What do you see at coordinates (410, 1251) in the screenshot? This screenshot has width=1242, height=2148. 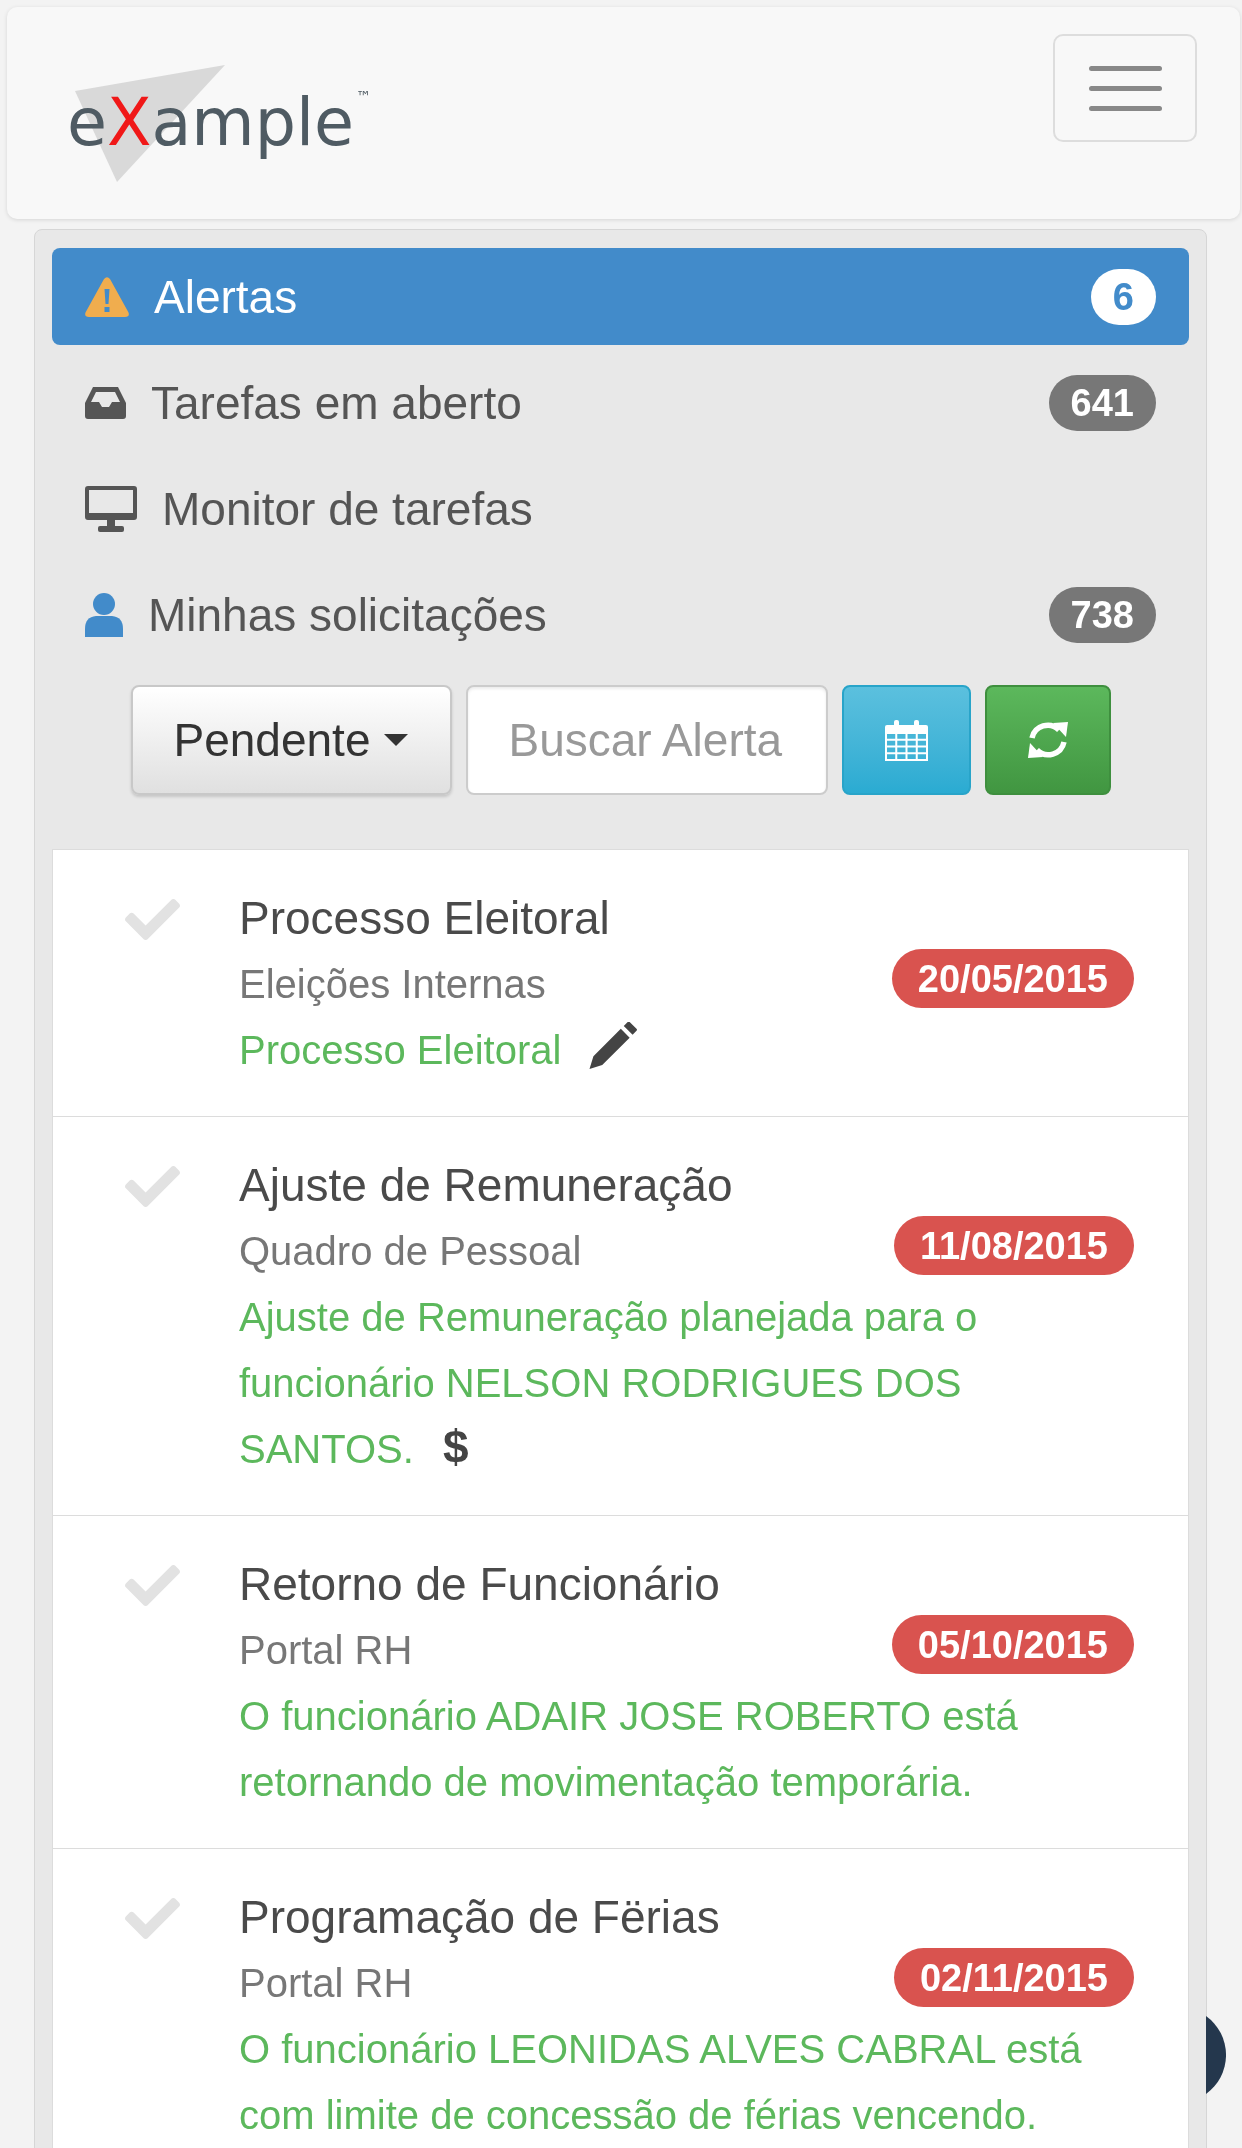 I see `alert-source: Quadro de Pessoal` at bounding box center [410, 1251].